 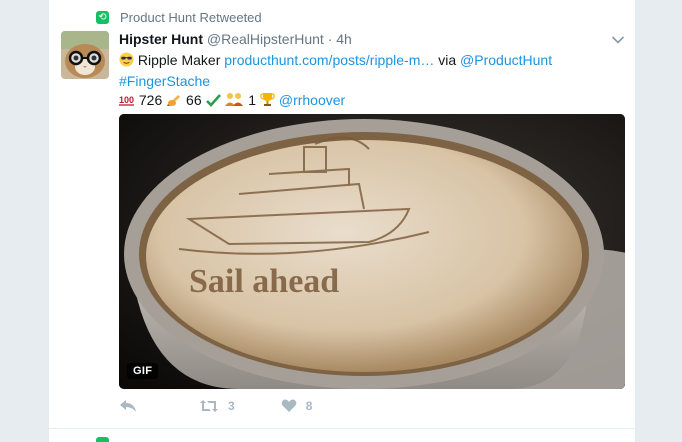 I want to click on tweet-timestamp: 4h, so click(x=344, y=39).